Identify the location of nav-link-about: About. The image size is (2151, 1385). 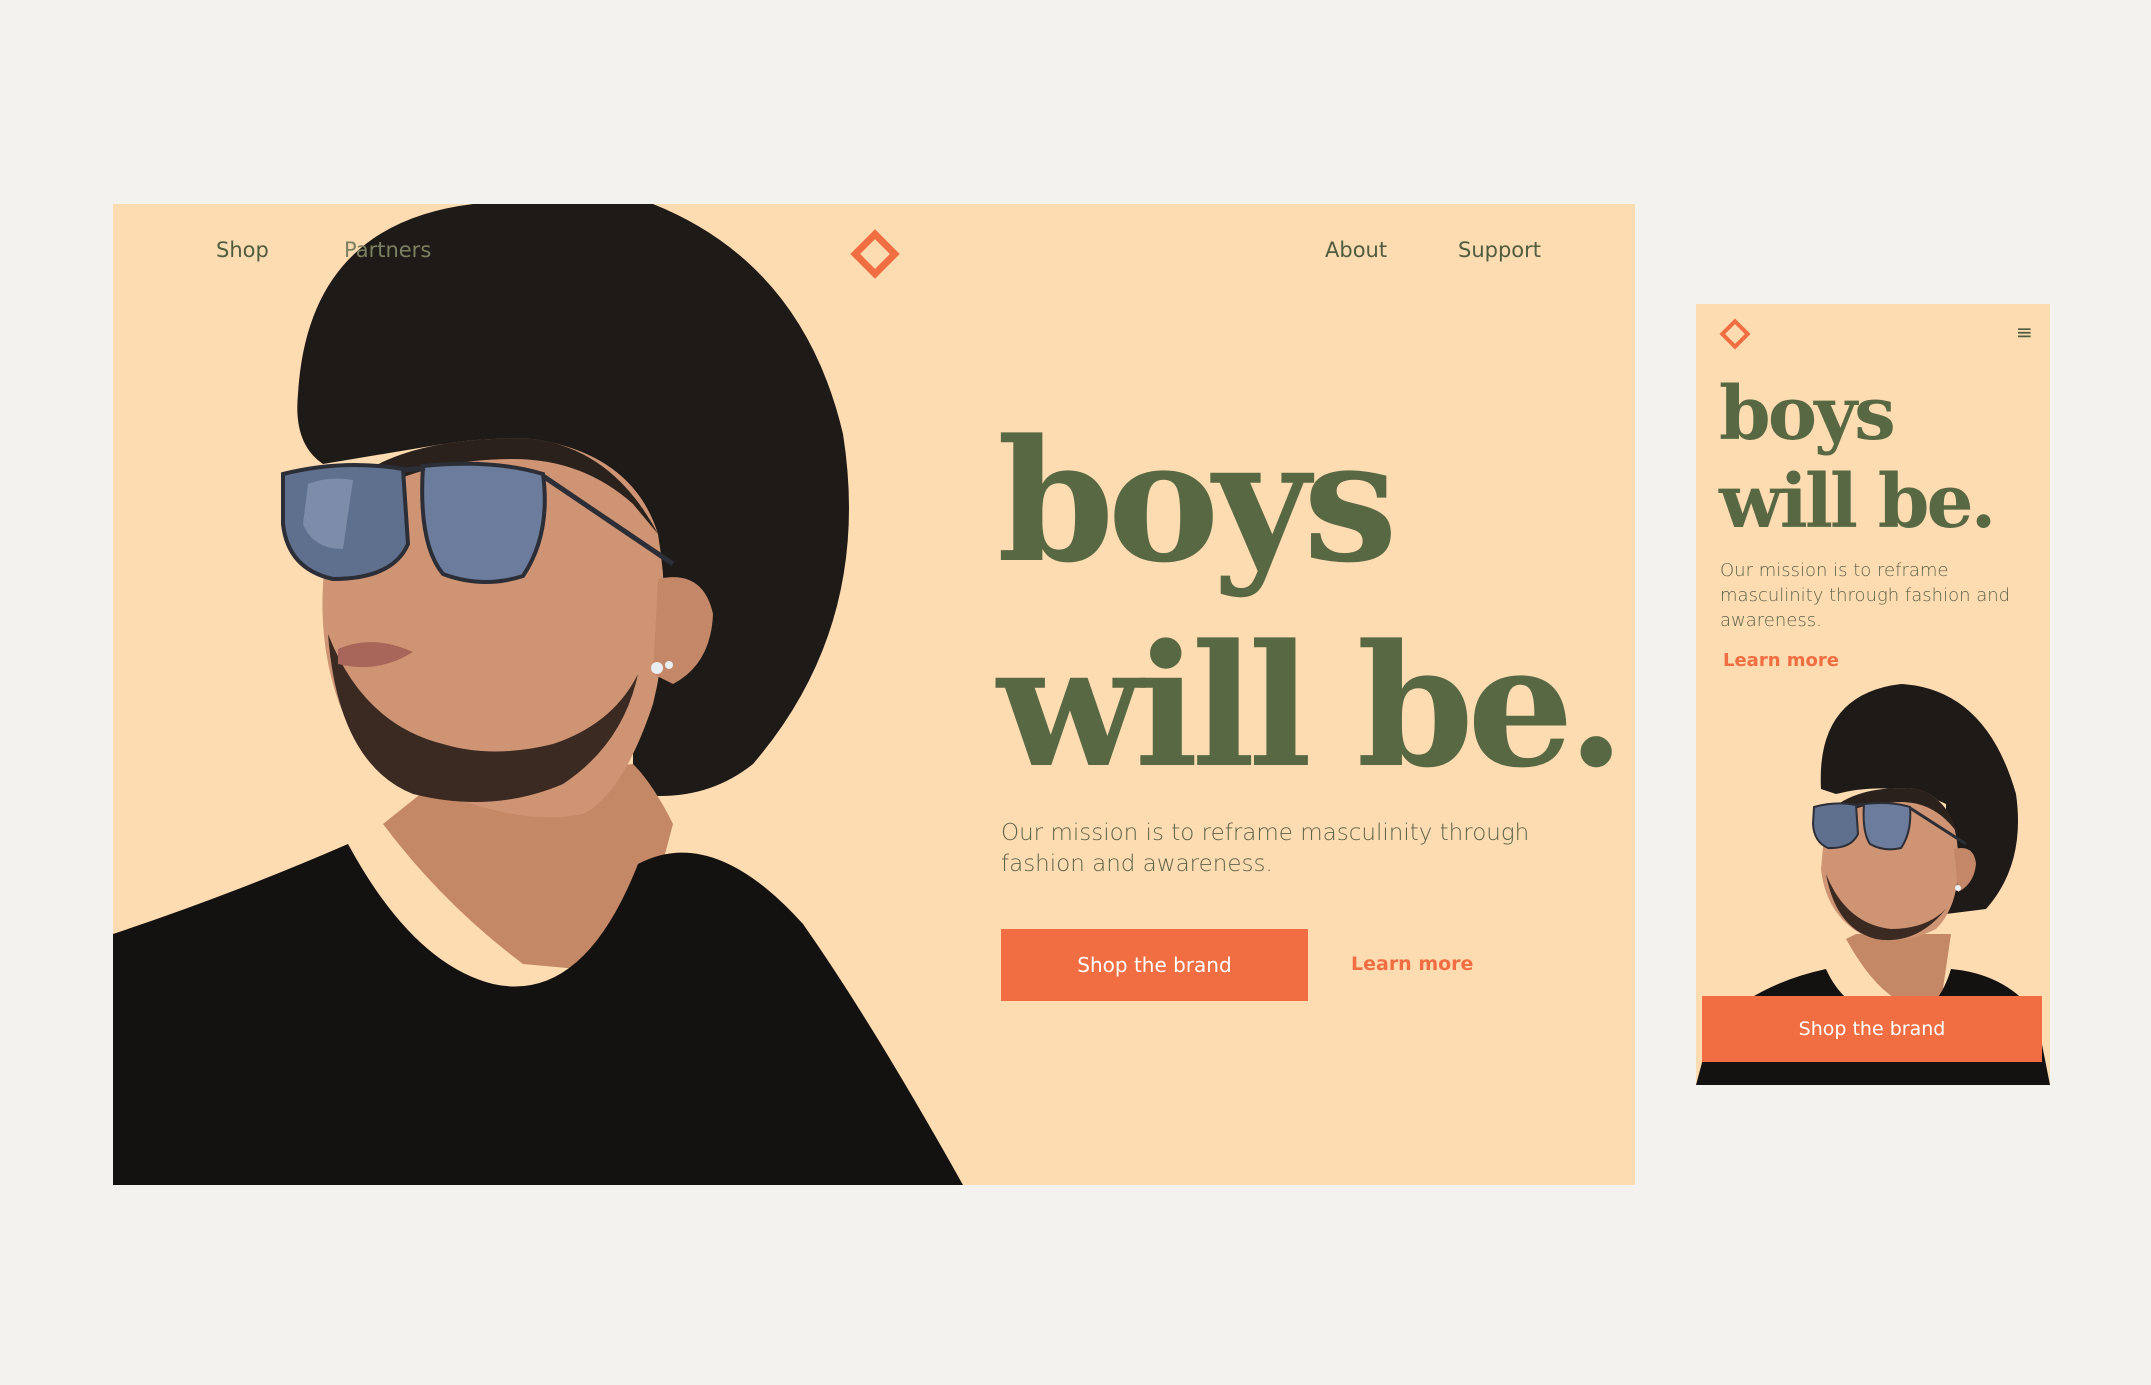
(1356, 250).